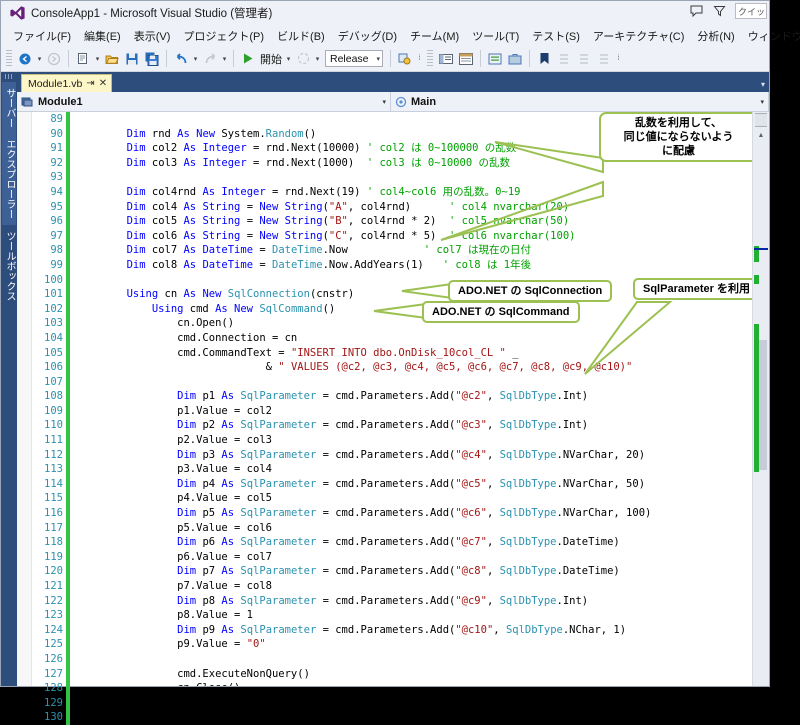  What do you see at coordinates (53, 352) in the screenshot?
I see `line-number: 105` at bounding box center [53, 352].